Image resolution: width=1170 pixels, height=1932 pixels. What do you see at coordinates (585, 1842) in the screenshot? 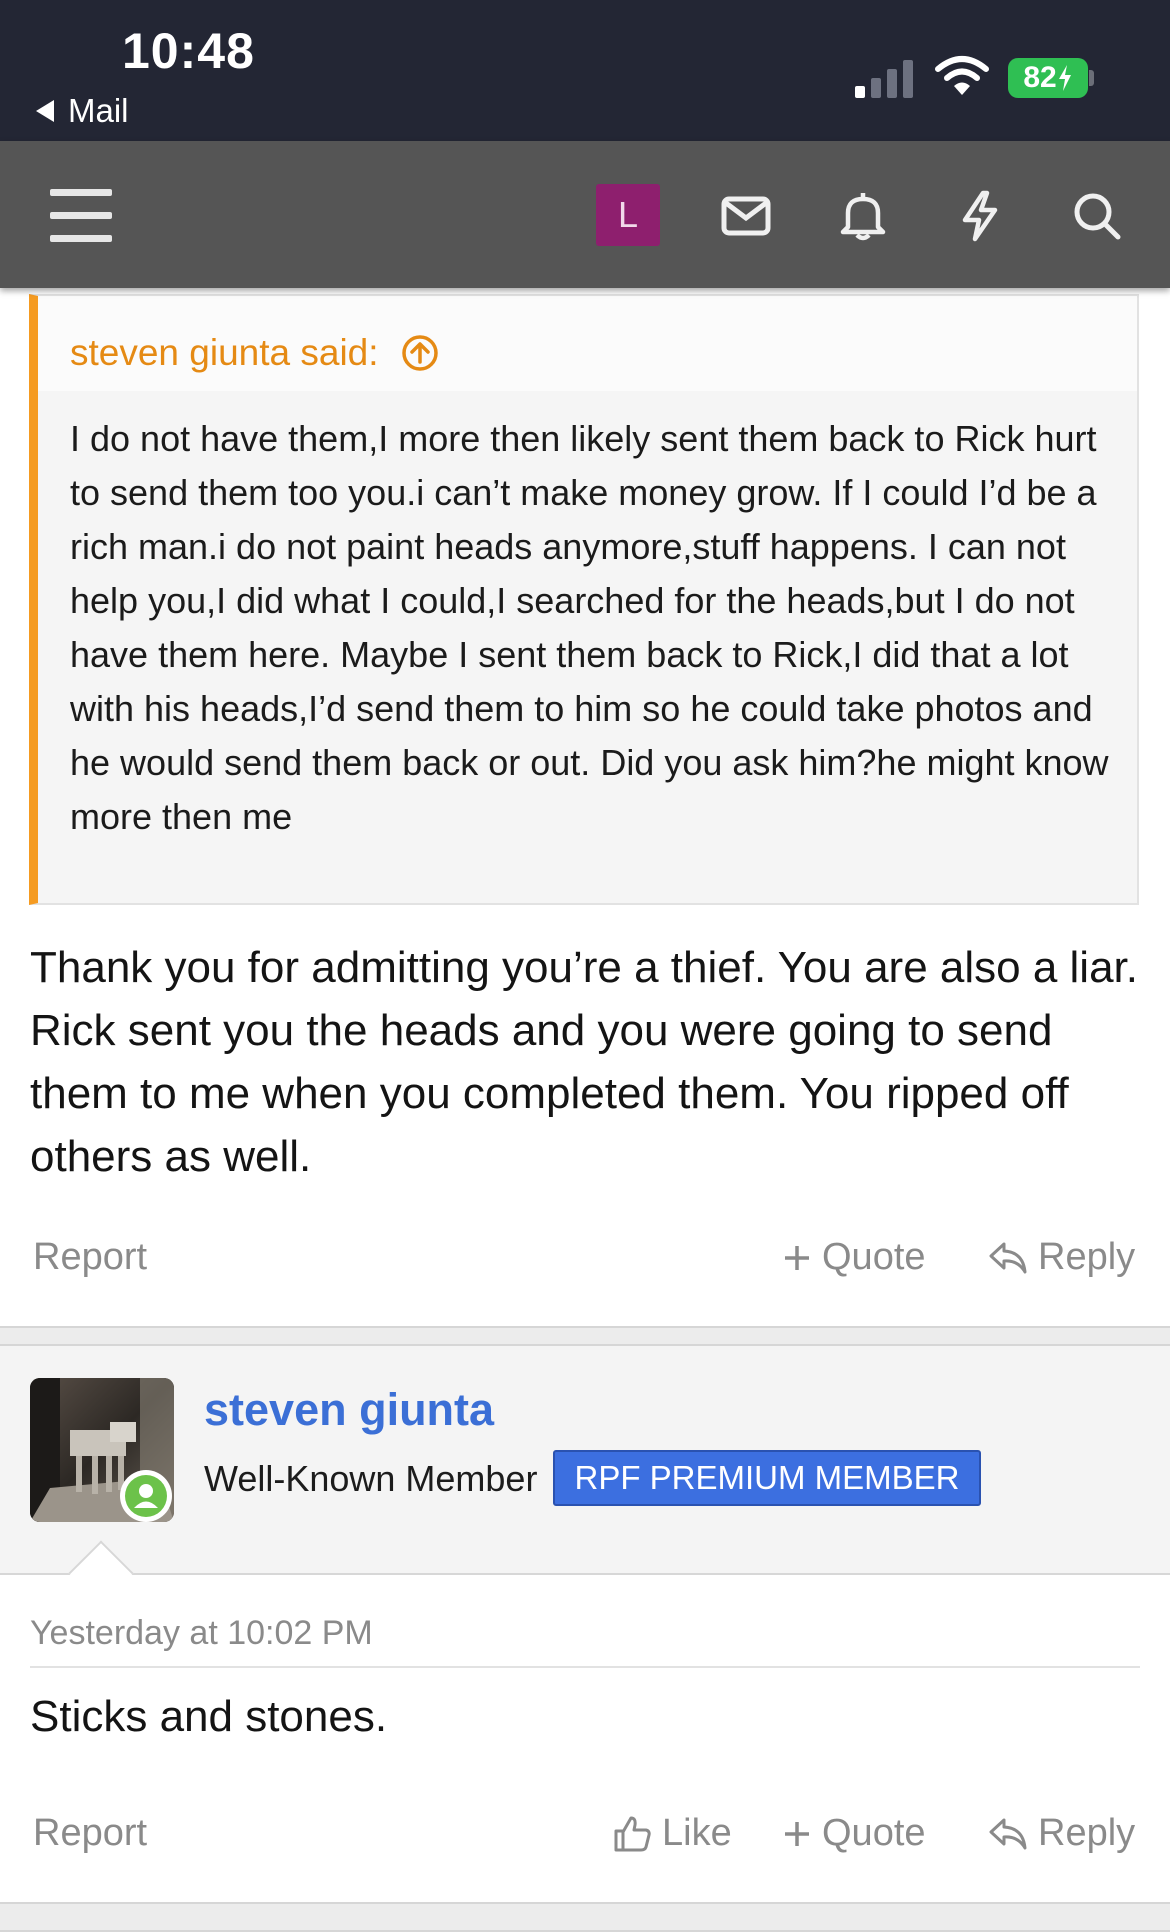
I see `post-actions: Report Like Quote Reply` at bounding box center [585, 1842].